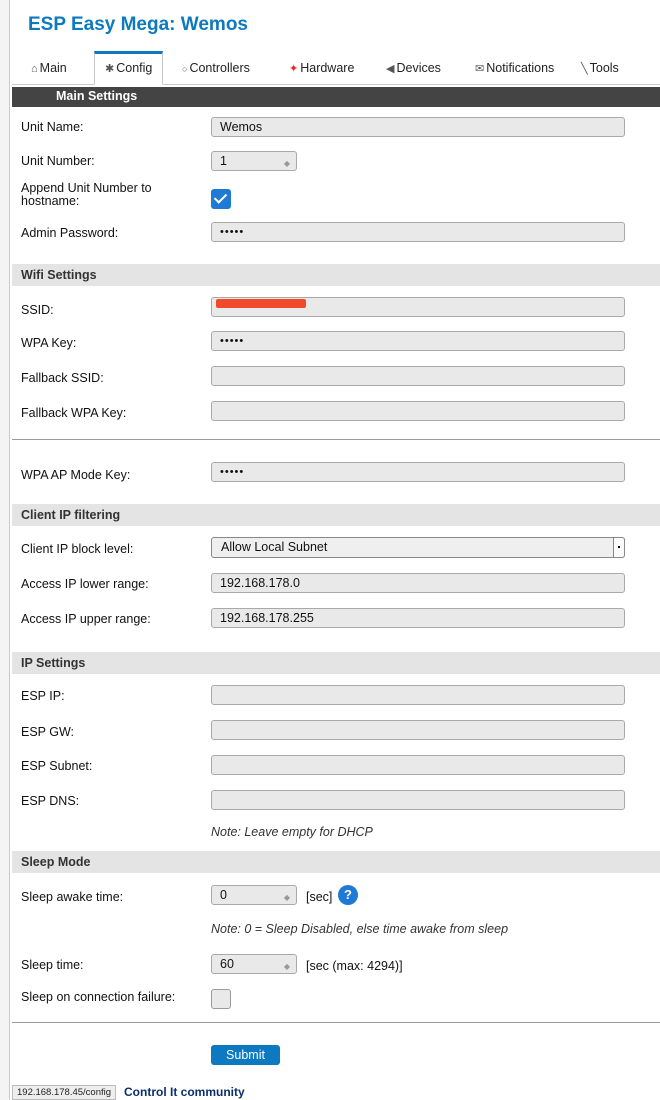  What do you see at coordinates (52, 127) in the screenshot?
I see `unit-name-label: Unit Name:` at bounding box center [52, 127].